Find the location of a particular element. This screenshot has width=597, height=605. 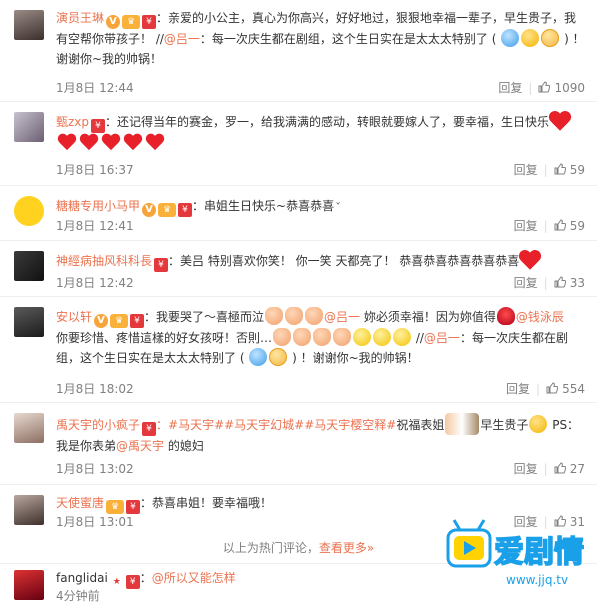

comment-text: ：我要哭了～喜極而泣 is located at coordinates (204, 317).